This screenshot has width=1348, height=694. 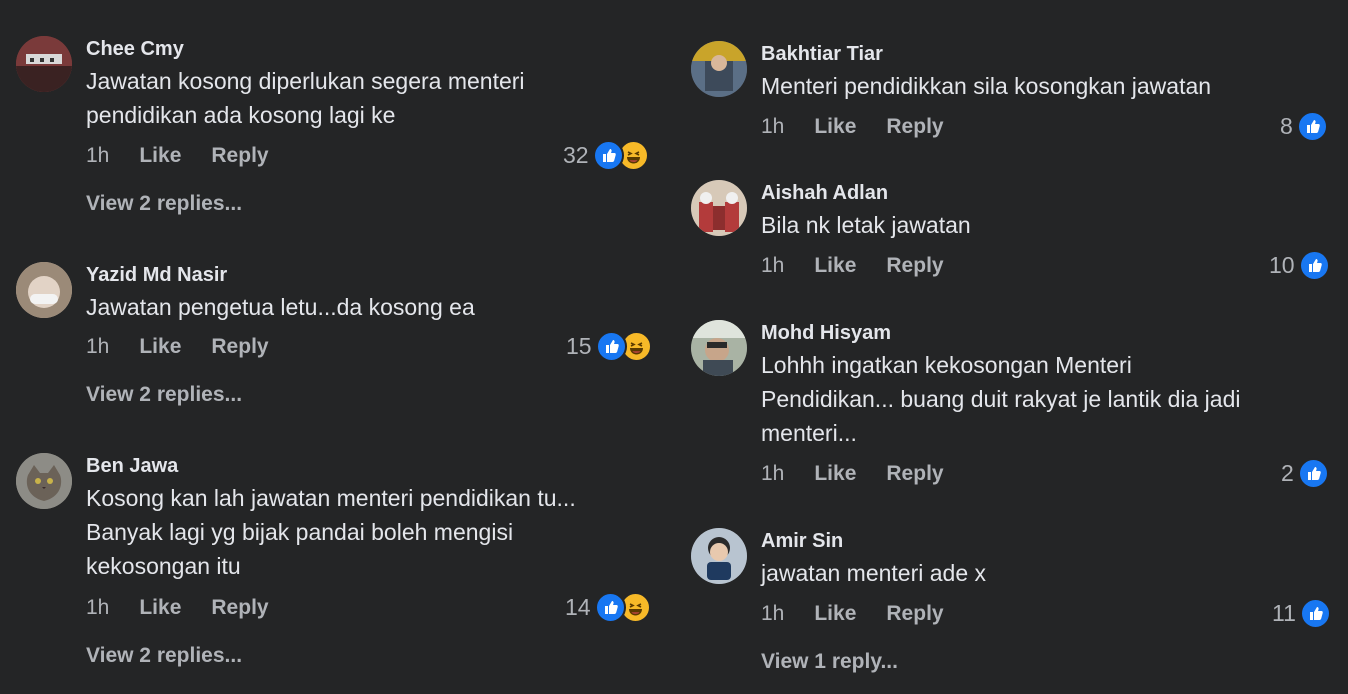 I want to click on reaction-count: 32, so click(x=576, y=155).